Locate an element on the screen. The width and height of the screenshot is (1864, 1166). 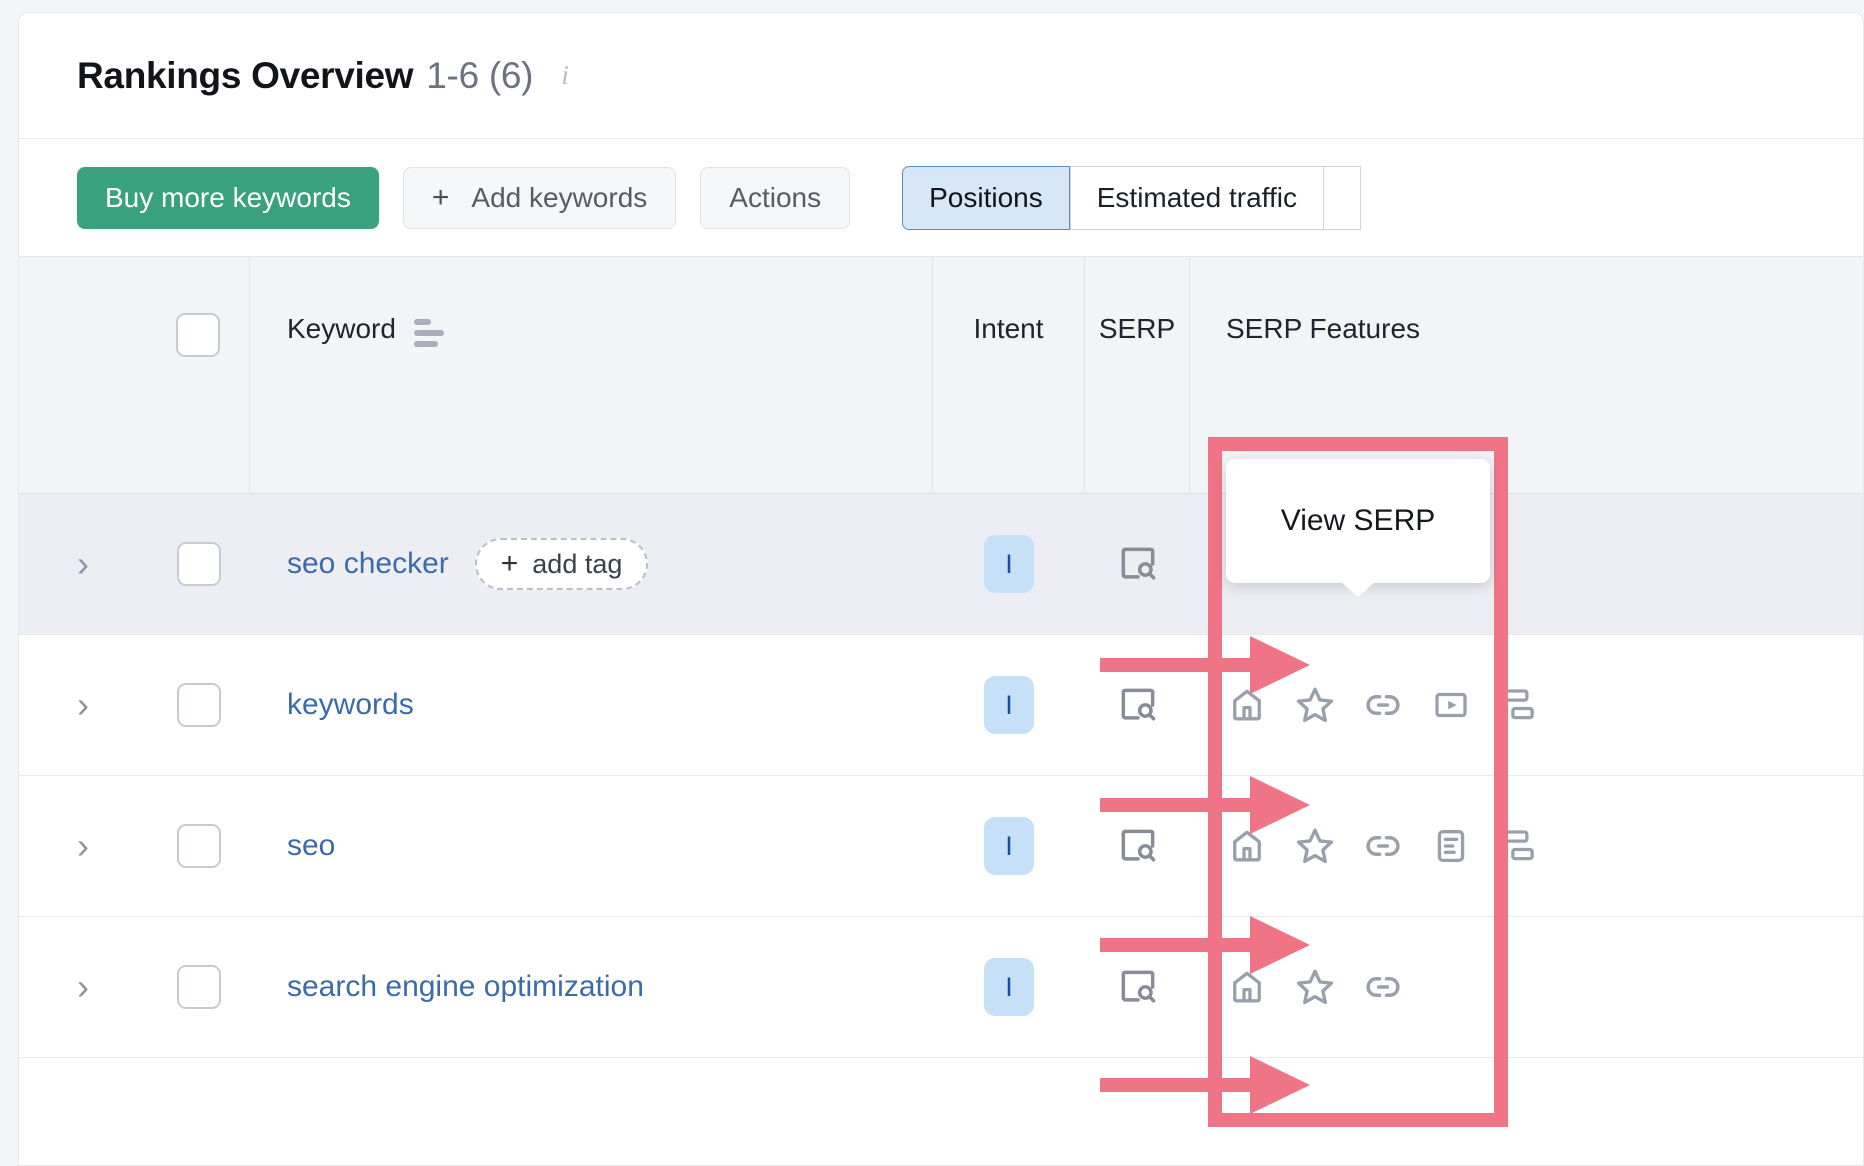
th-keyword: Keyword is located at coordinates (591, 375).